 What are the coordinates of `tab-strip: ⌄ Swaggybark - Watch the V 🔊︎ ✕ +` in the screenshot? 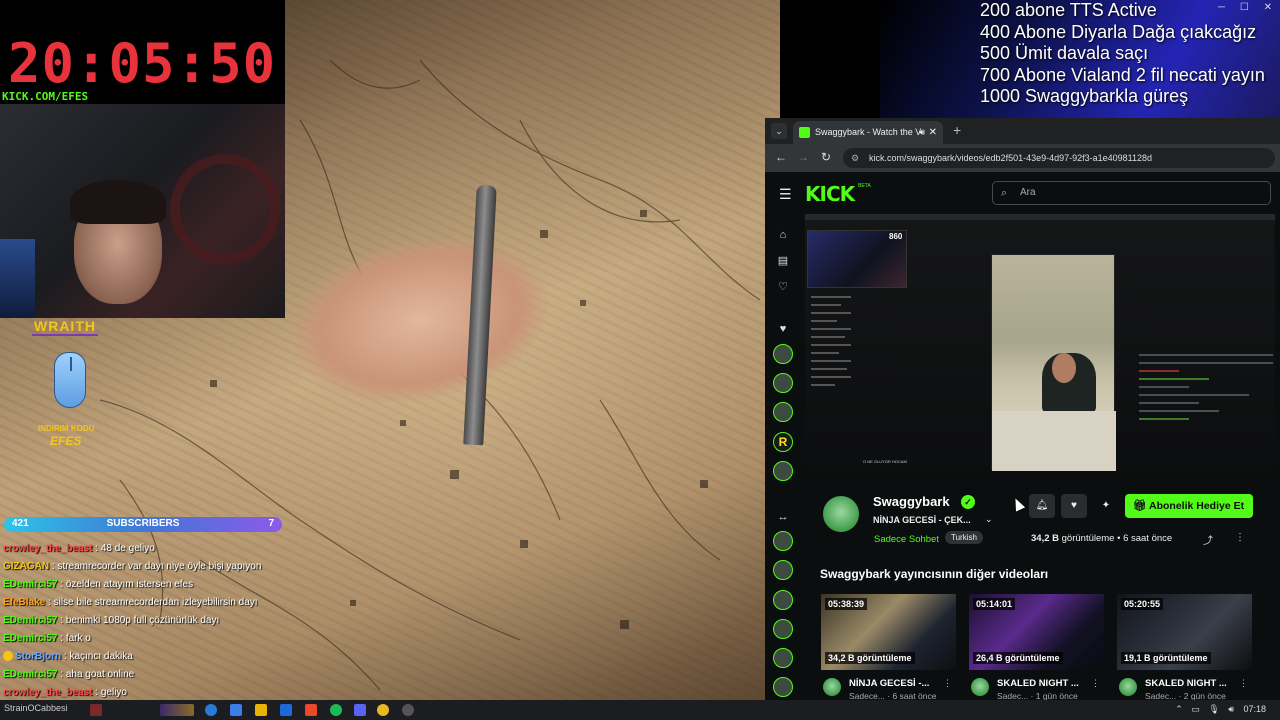 It's located at (1022, 131).